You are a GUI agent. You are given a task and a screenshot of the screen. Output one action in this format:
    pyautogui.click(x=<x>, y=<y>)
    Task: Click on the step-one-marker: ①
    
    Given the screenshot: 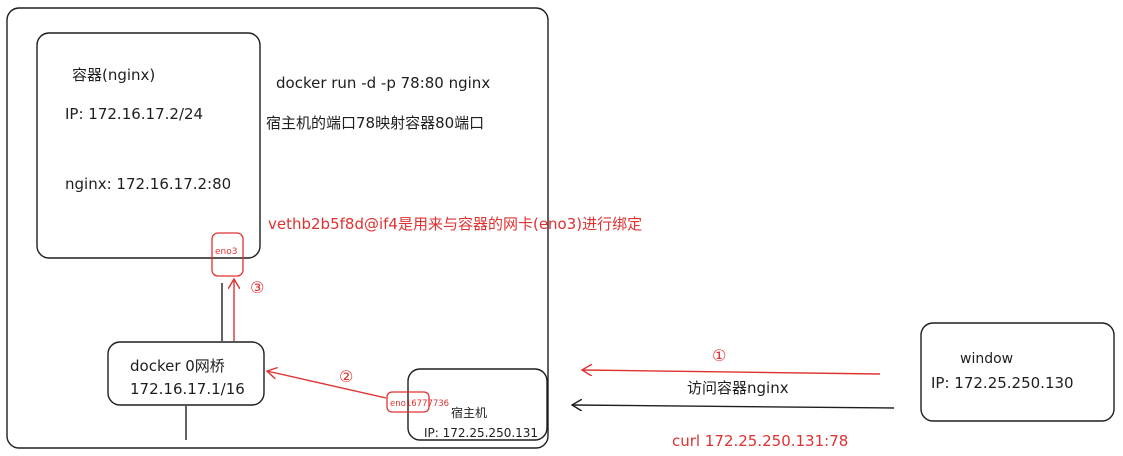 What is the action you would take?
    pyautogui.click(x=719, y=355)
    